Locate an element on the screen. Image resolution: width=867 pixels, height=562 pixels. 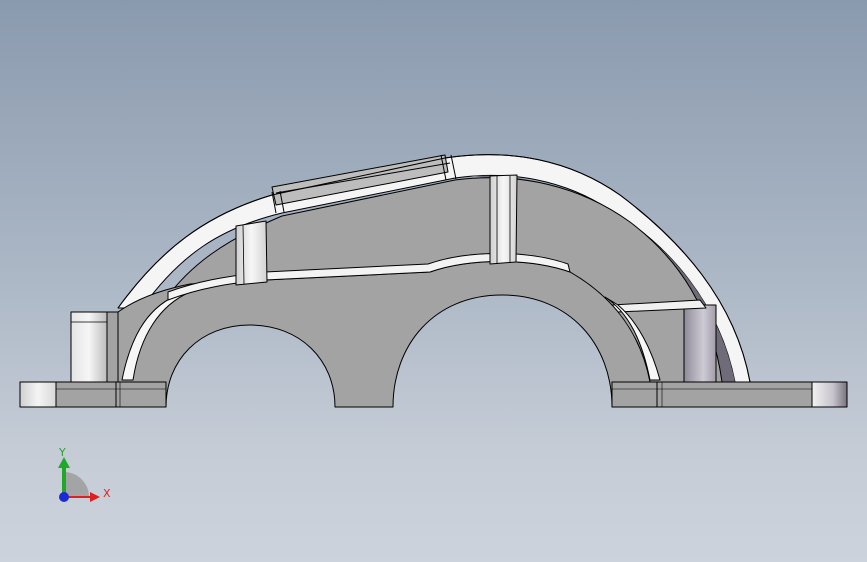
left-flange-end is located at coordinates (38, 394).